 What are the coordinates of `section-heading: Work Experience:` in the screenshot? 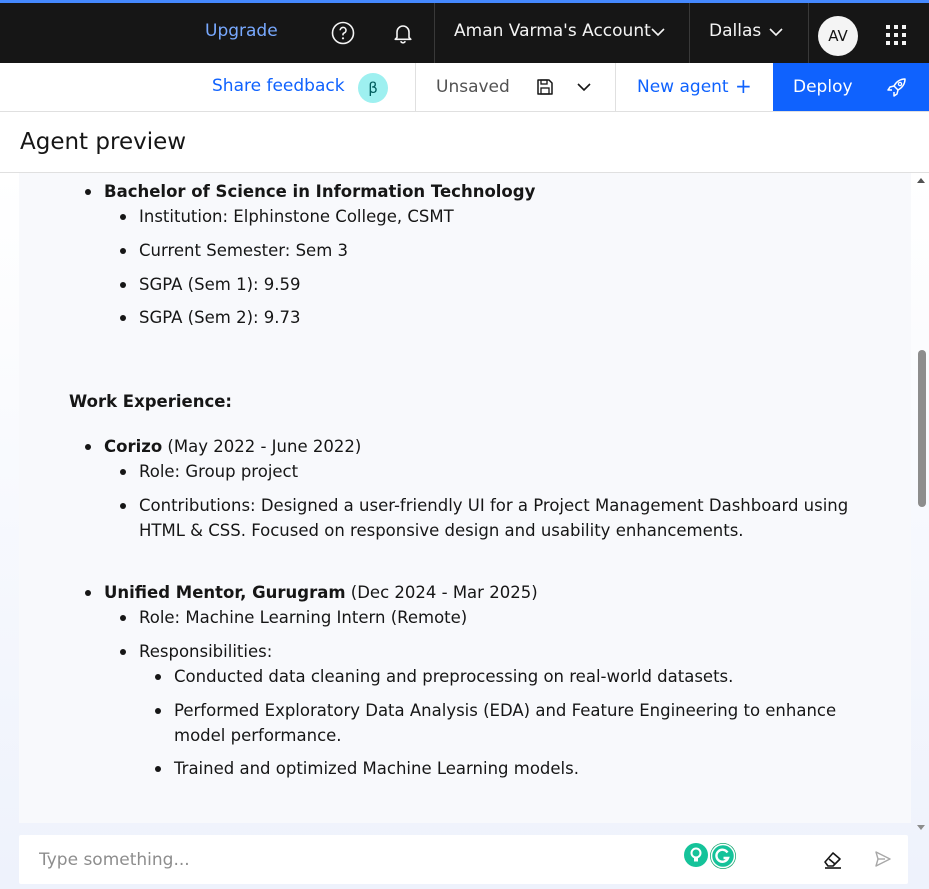 It's located at (151, 401).